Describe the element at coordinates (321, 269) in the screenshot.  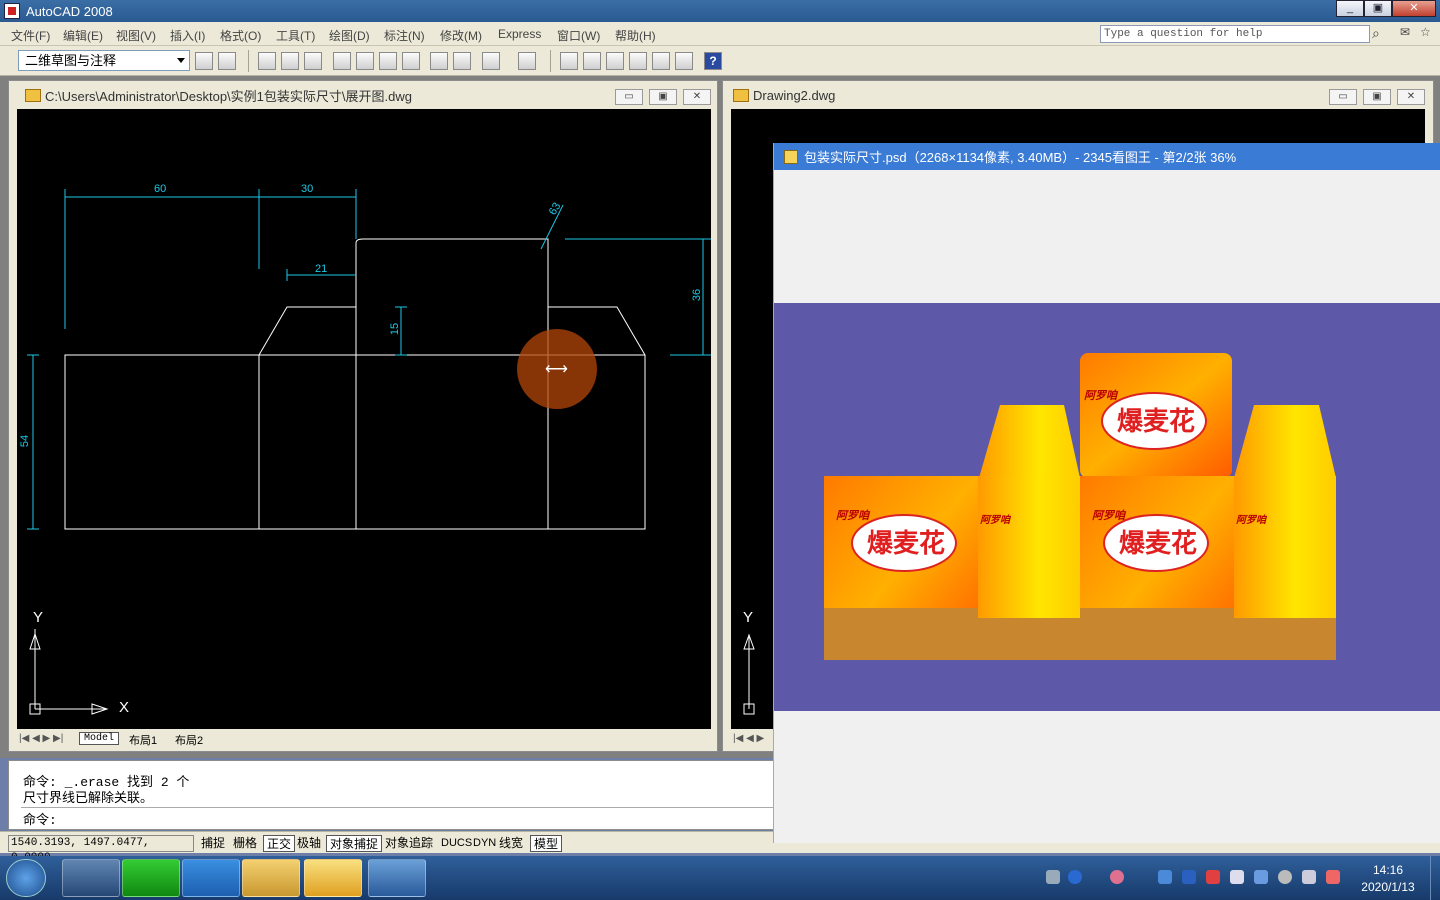
I see `dimension-21: 21` at that location.